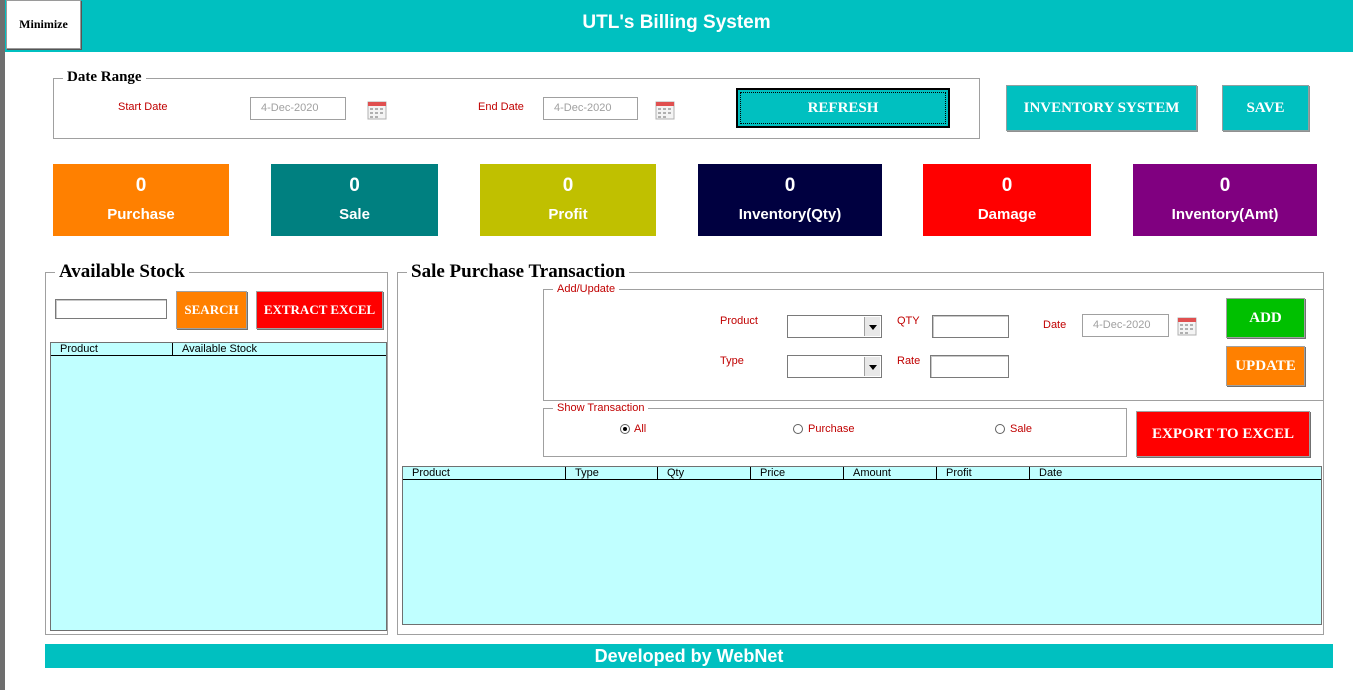  I want to click on window-edge, so click(2, 345).